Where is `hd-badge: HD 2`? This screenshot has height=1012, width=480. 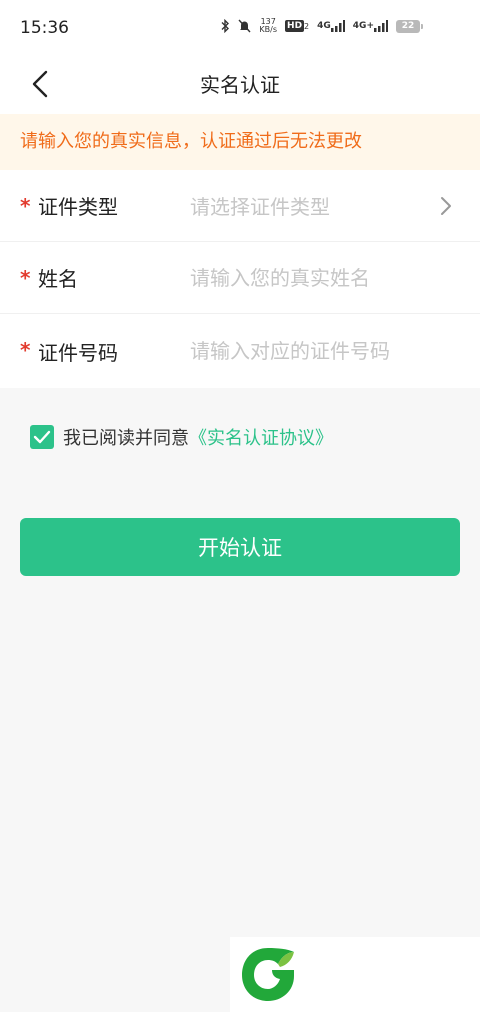 hd-badge: HD 2 is located at coordinates (297, 26).